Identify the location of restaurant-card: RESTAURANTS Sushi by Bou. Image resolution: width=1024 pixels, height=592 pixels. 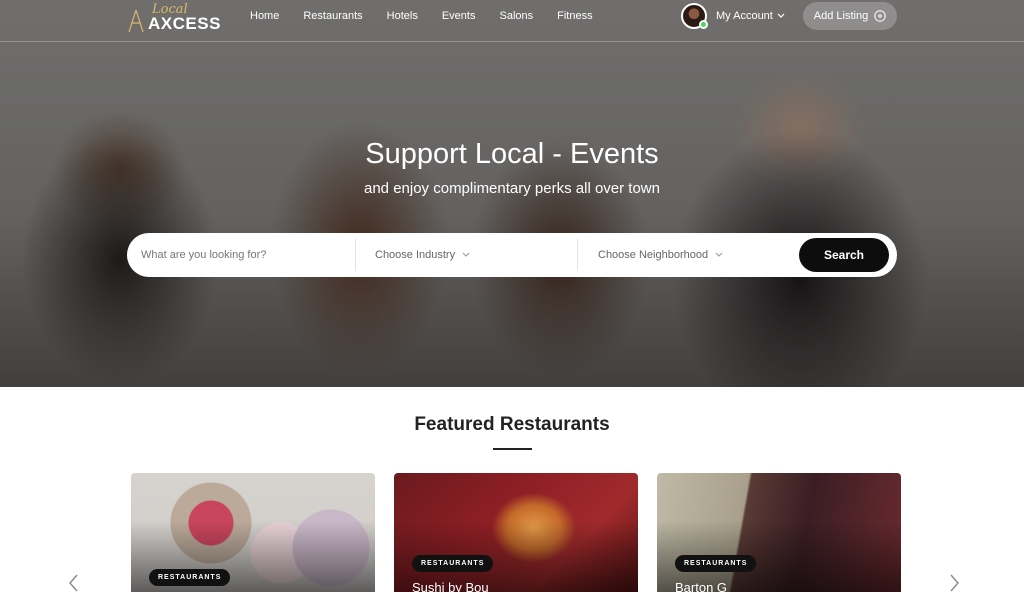
(516, 532).